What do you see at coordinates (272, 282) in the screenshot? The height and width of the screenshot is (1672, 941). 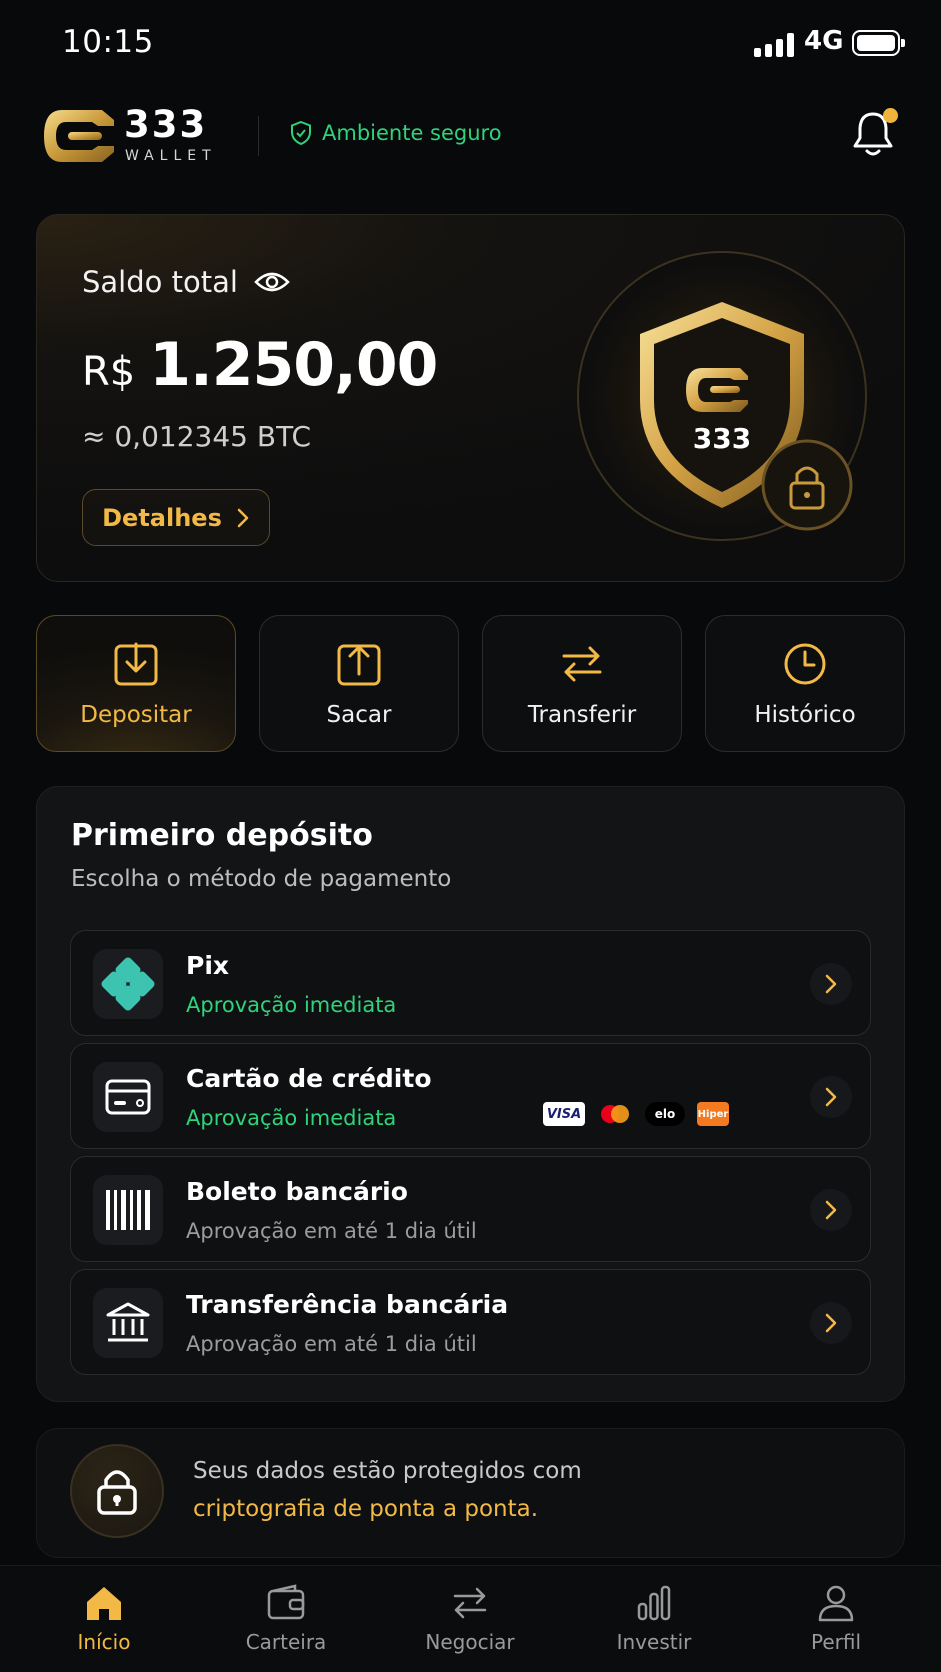 I see `eye-icon` at bounding box center [272, 282].